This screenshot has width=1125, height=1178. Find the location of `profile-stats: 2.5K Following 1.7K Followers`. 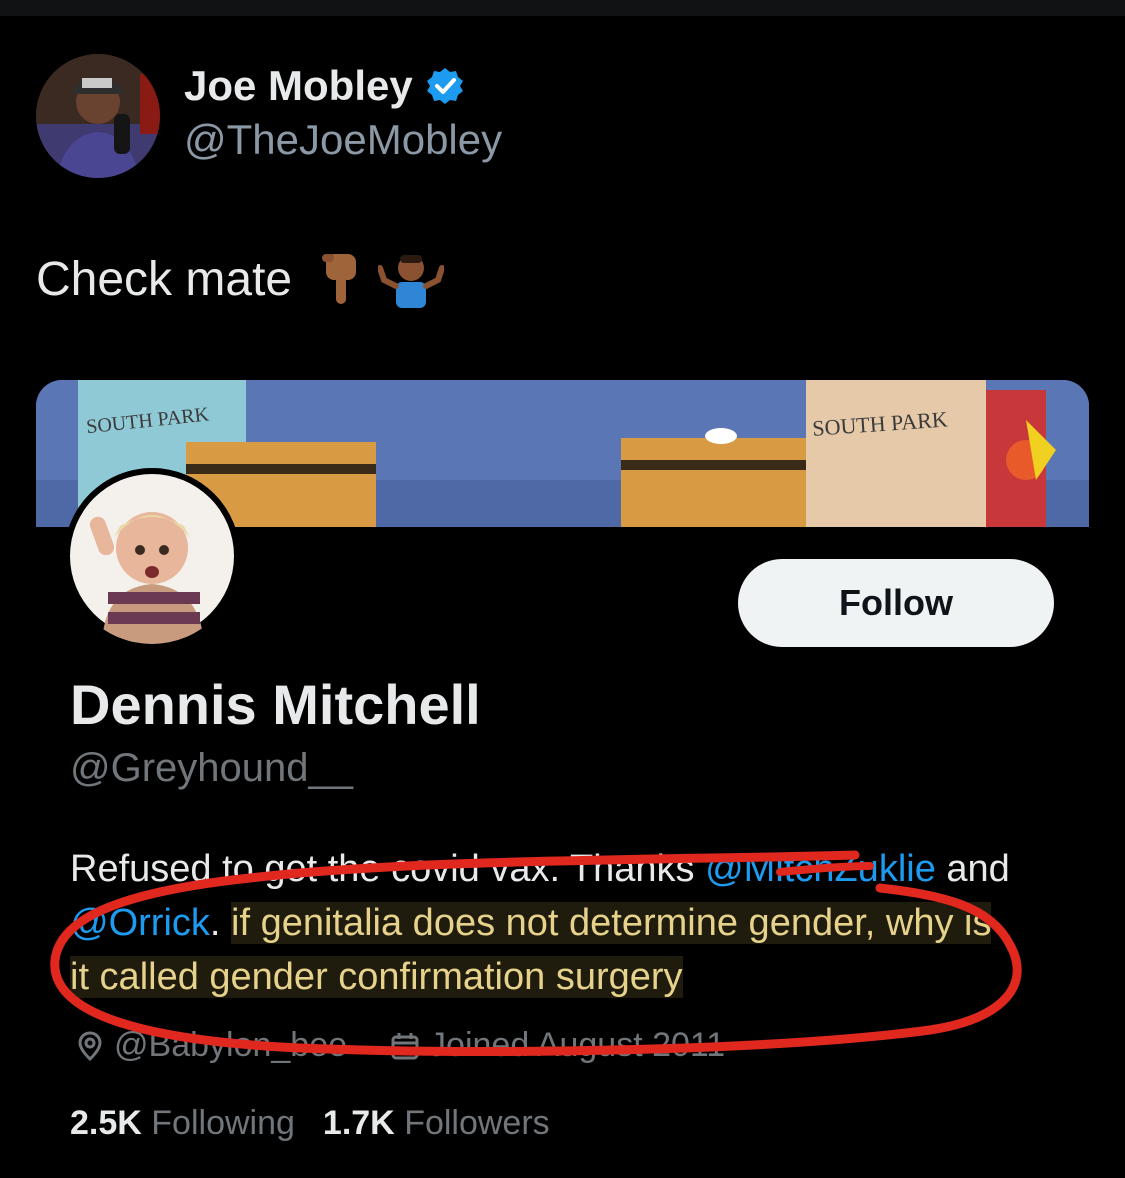

profile-stats: 2.5K Following 1.7K Followers is located at coordinates (310, 1123).